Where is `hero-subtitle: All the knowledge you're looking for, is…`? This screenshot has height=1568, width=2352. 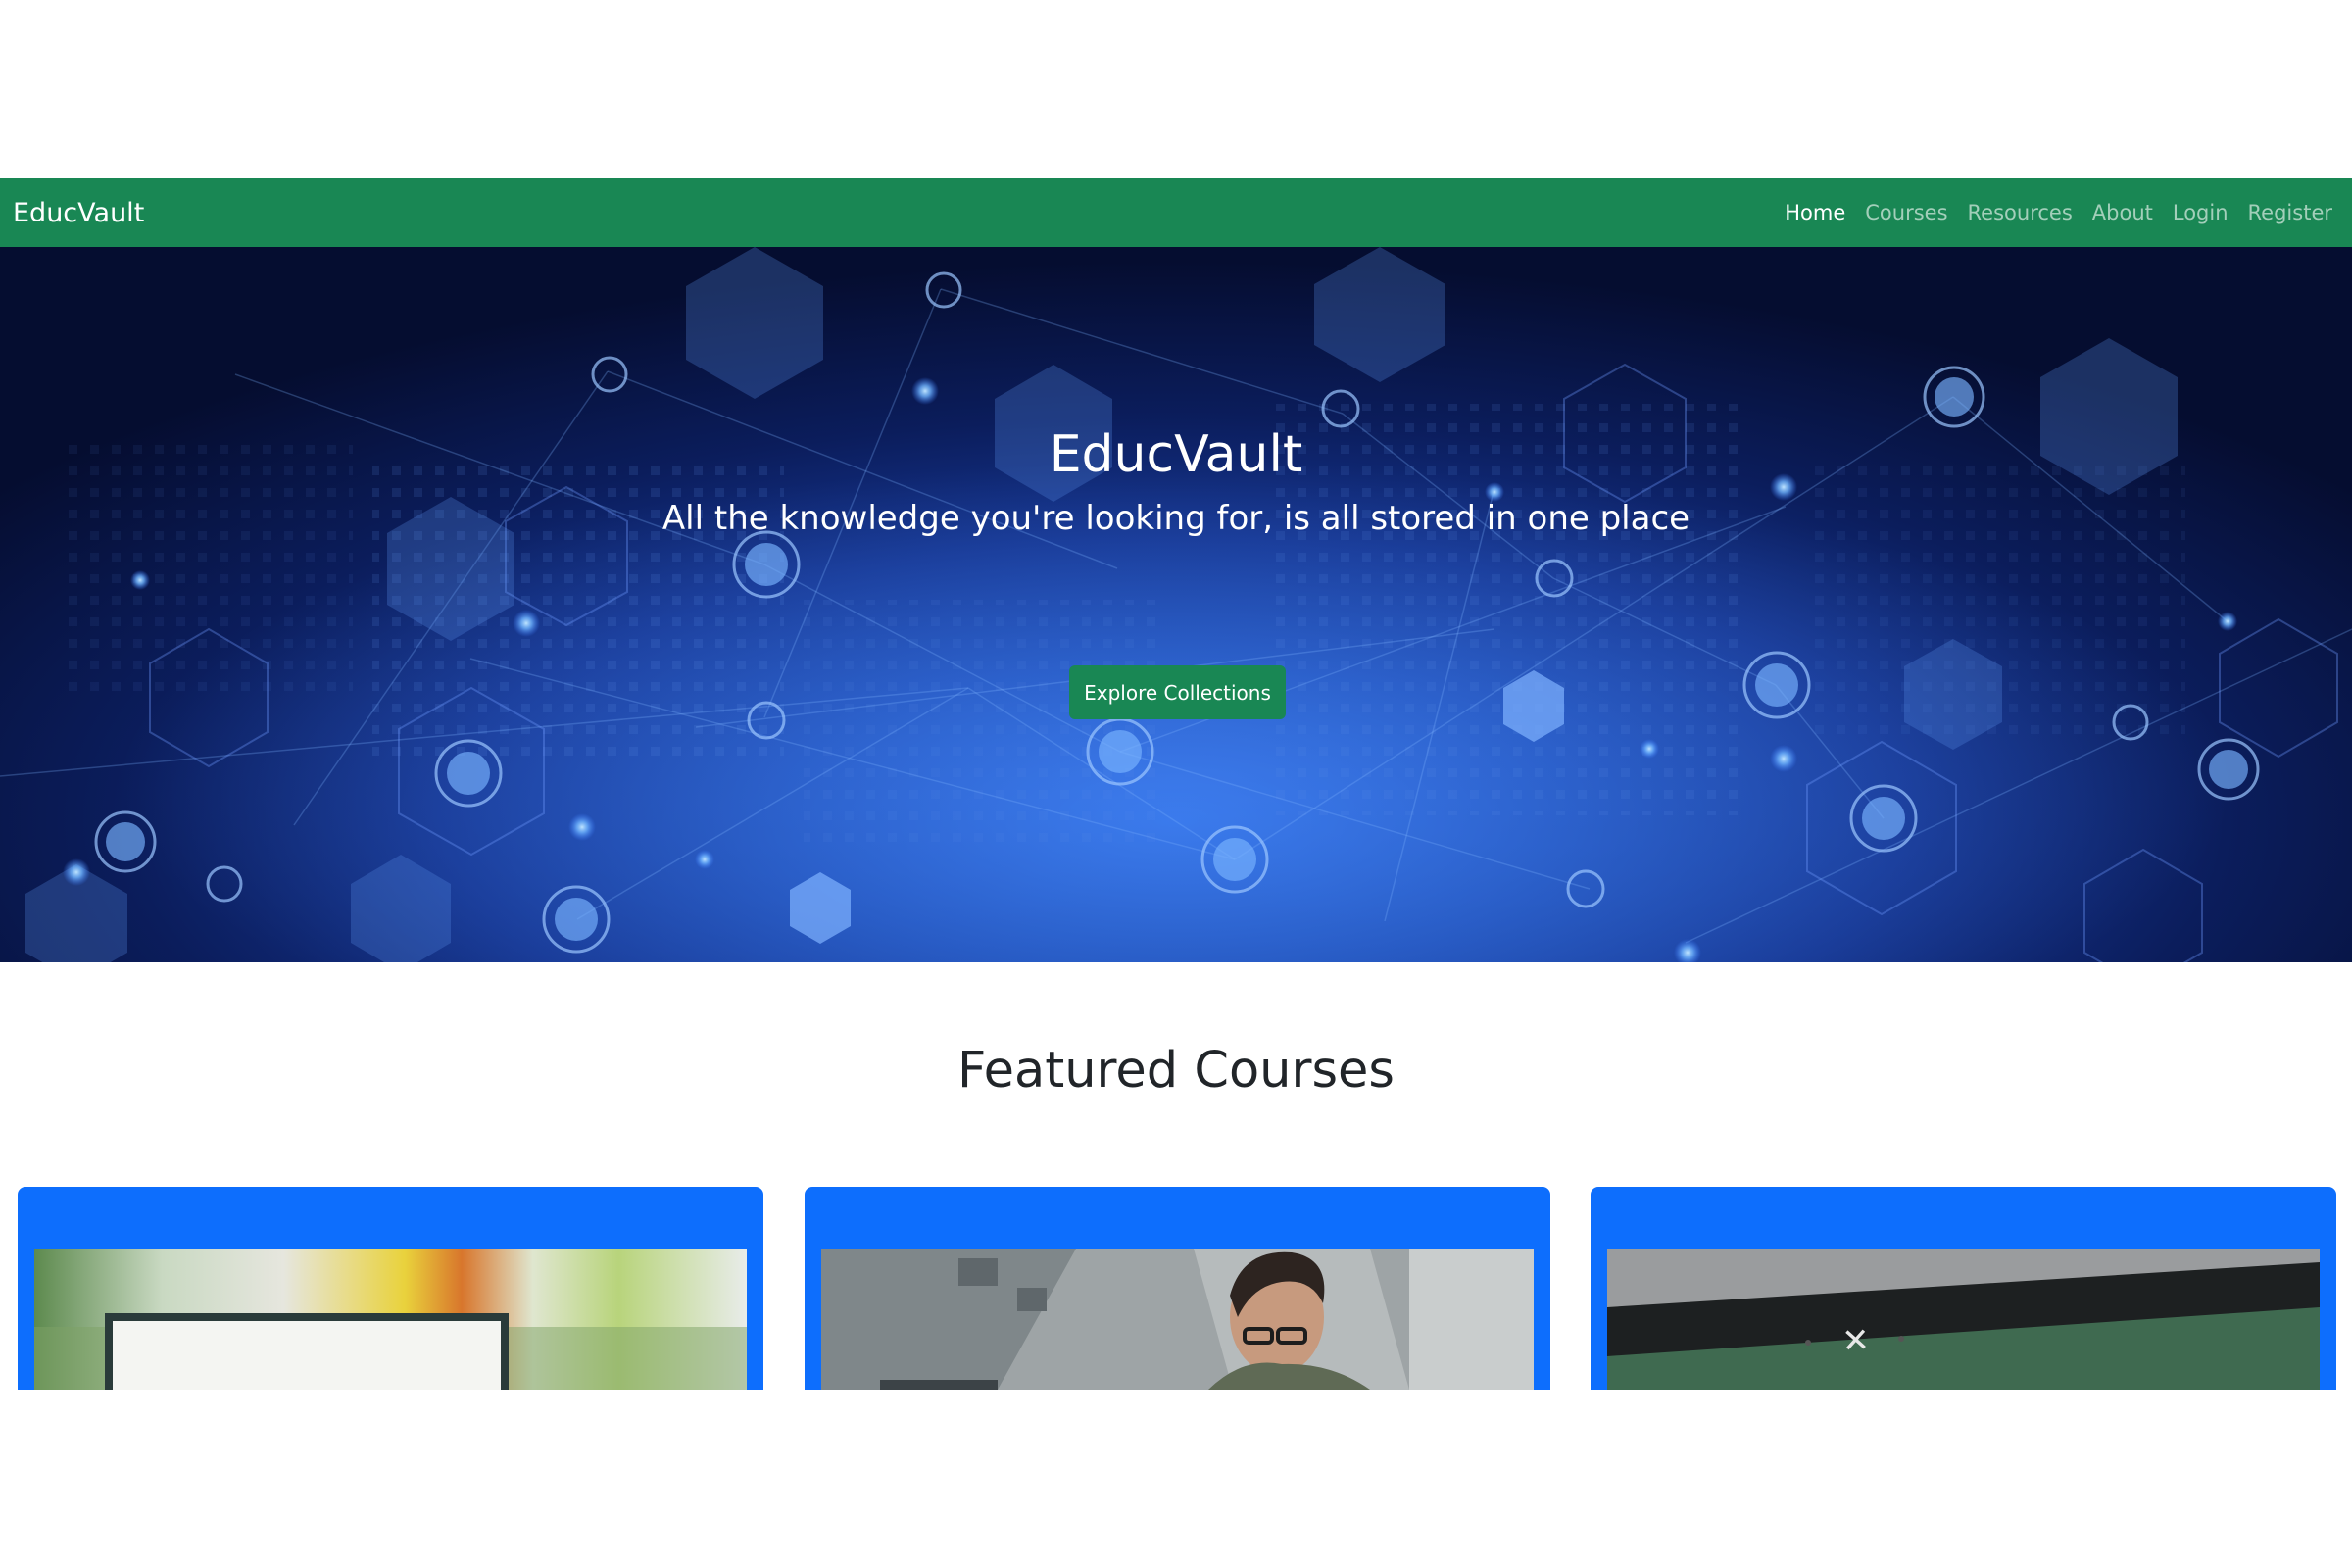
hero-subtitle: All the knowledge you're looking for, is… is located at coordinates (1176, 518).